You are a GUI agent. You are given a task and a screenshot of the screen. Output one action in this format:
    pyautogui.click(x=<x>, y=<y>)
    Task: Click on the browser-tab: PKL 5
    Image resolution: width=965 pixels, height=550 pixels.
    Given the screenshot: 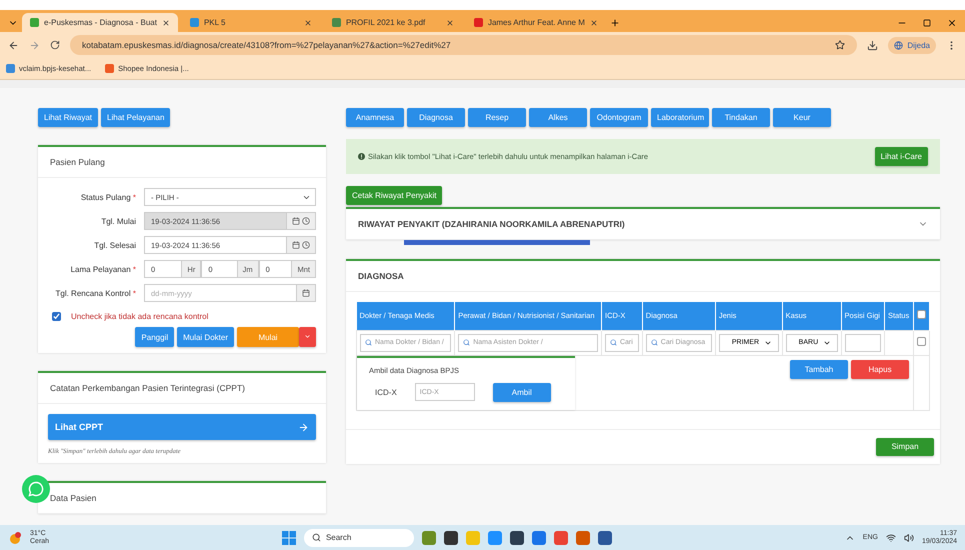 What is the action you would take?
    pyautogui.click(x=251, y=22)
    